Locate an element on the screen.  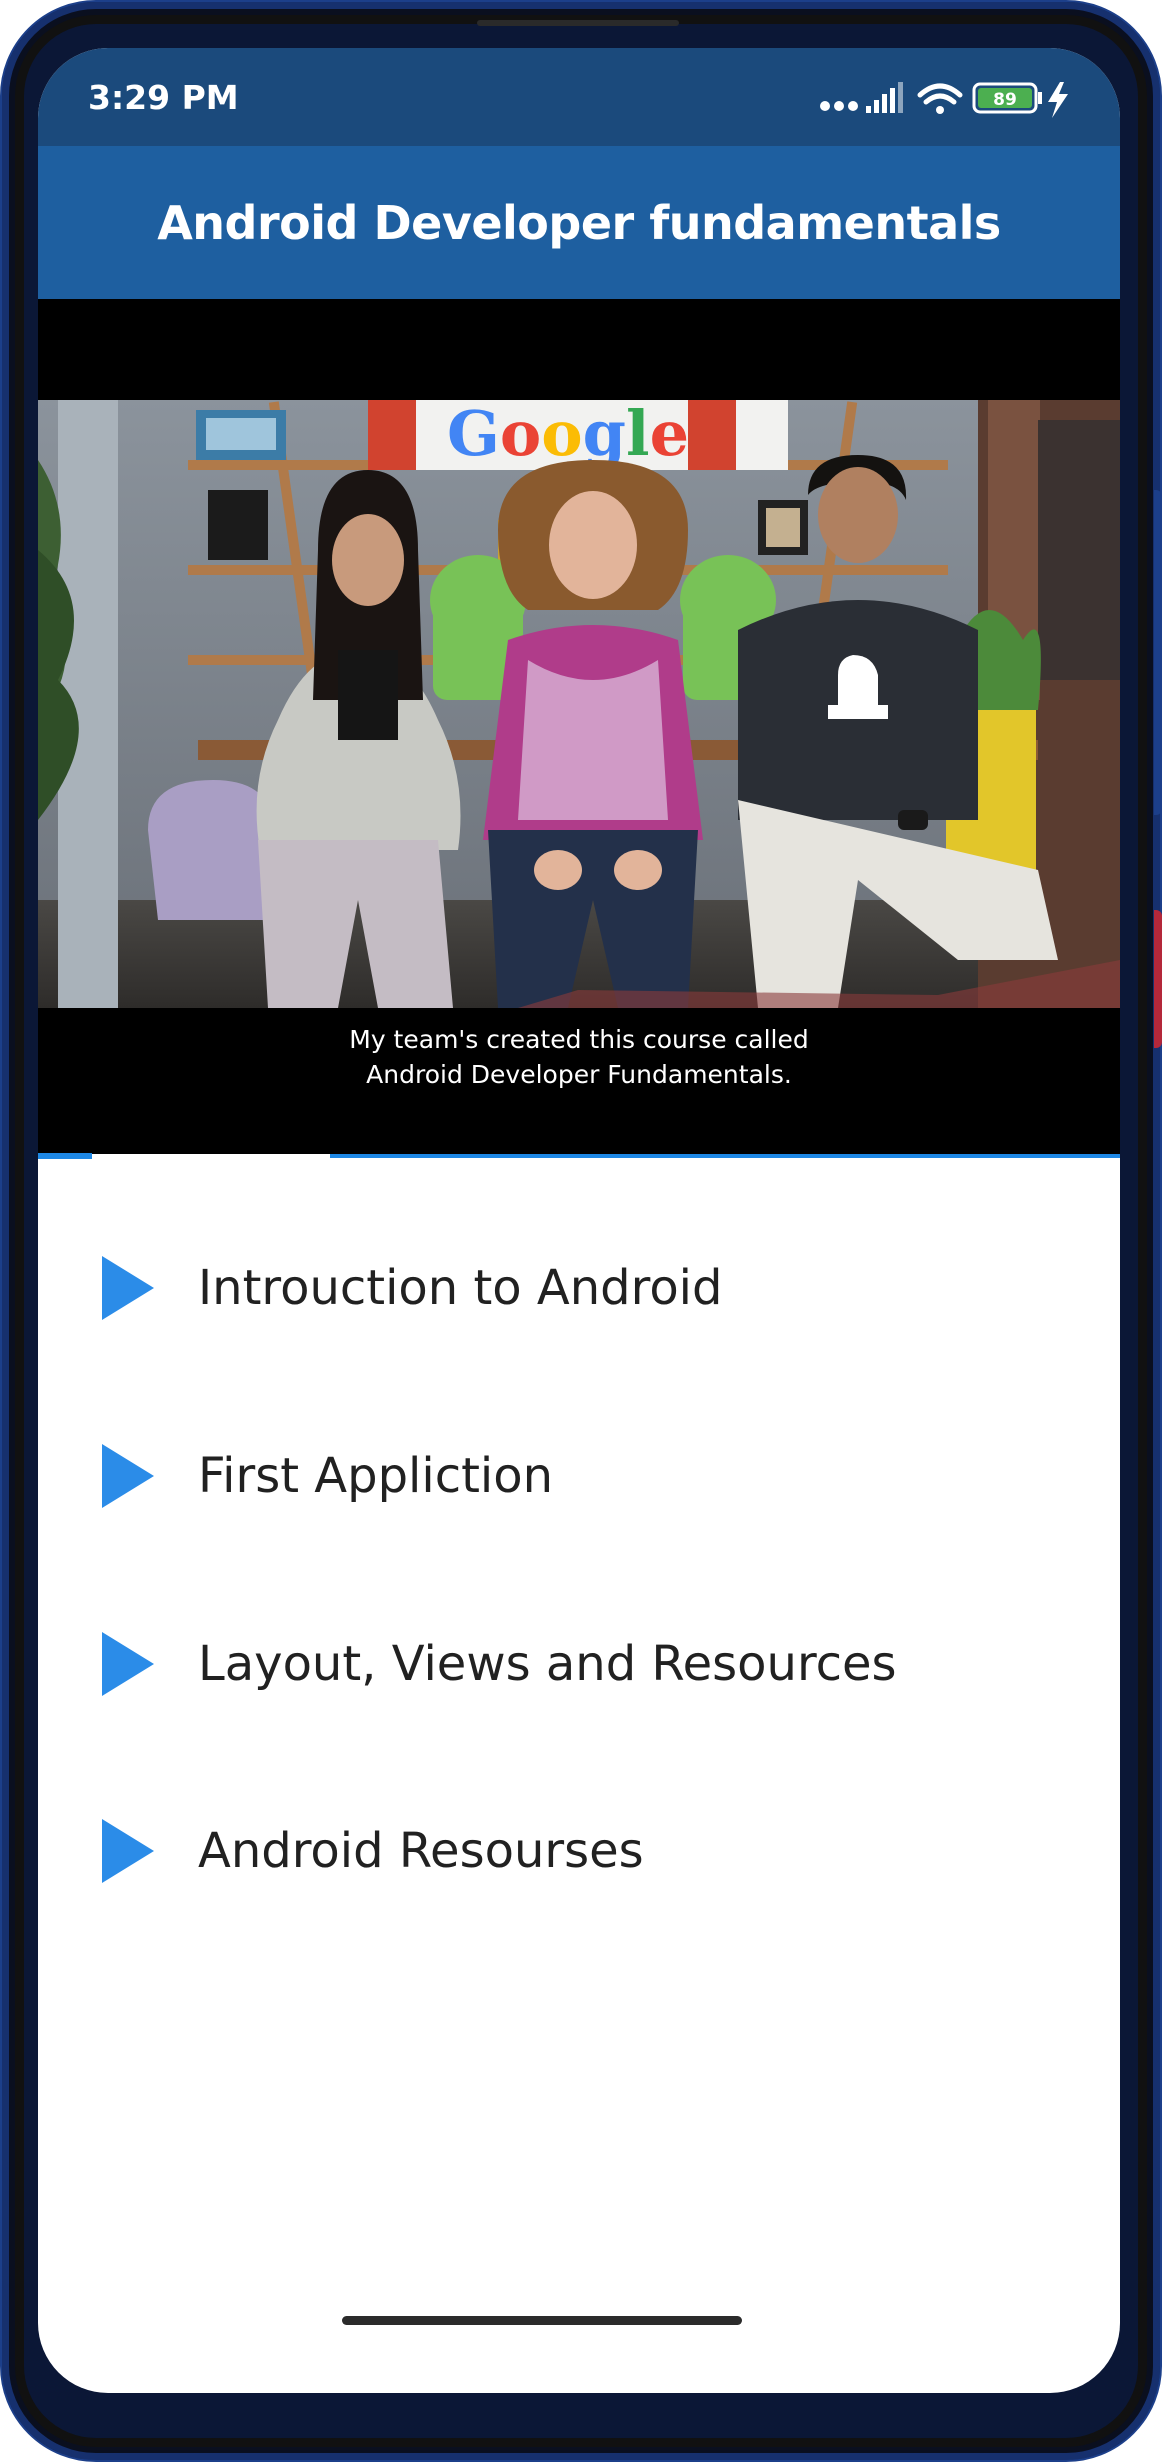
lesson-item: Android Resourses is located at coordinates (579, 1851).